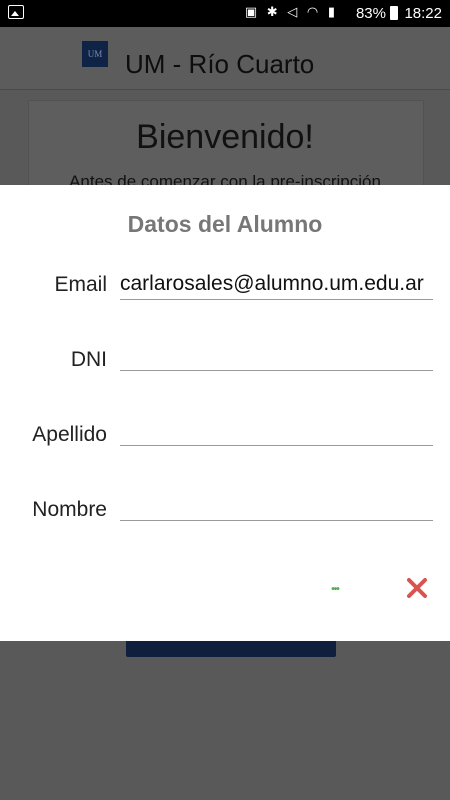 This screenshot has width=450, height=800. Describe the element at coordinates (69, 509) in the screenshot. I see `nombre-label: Nombre` at that location.